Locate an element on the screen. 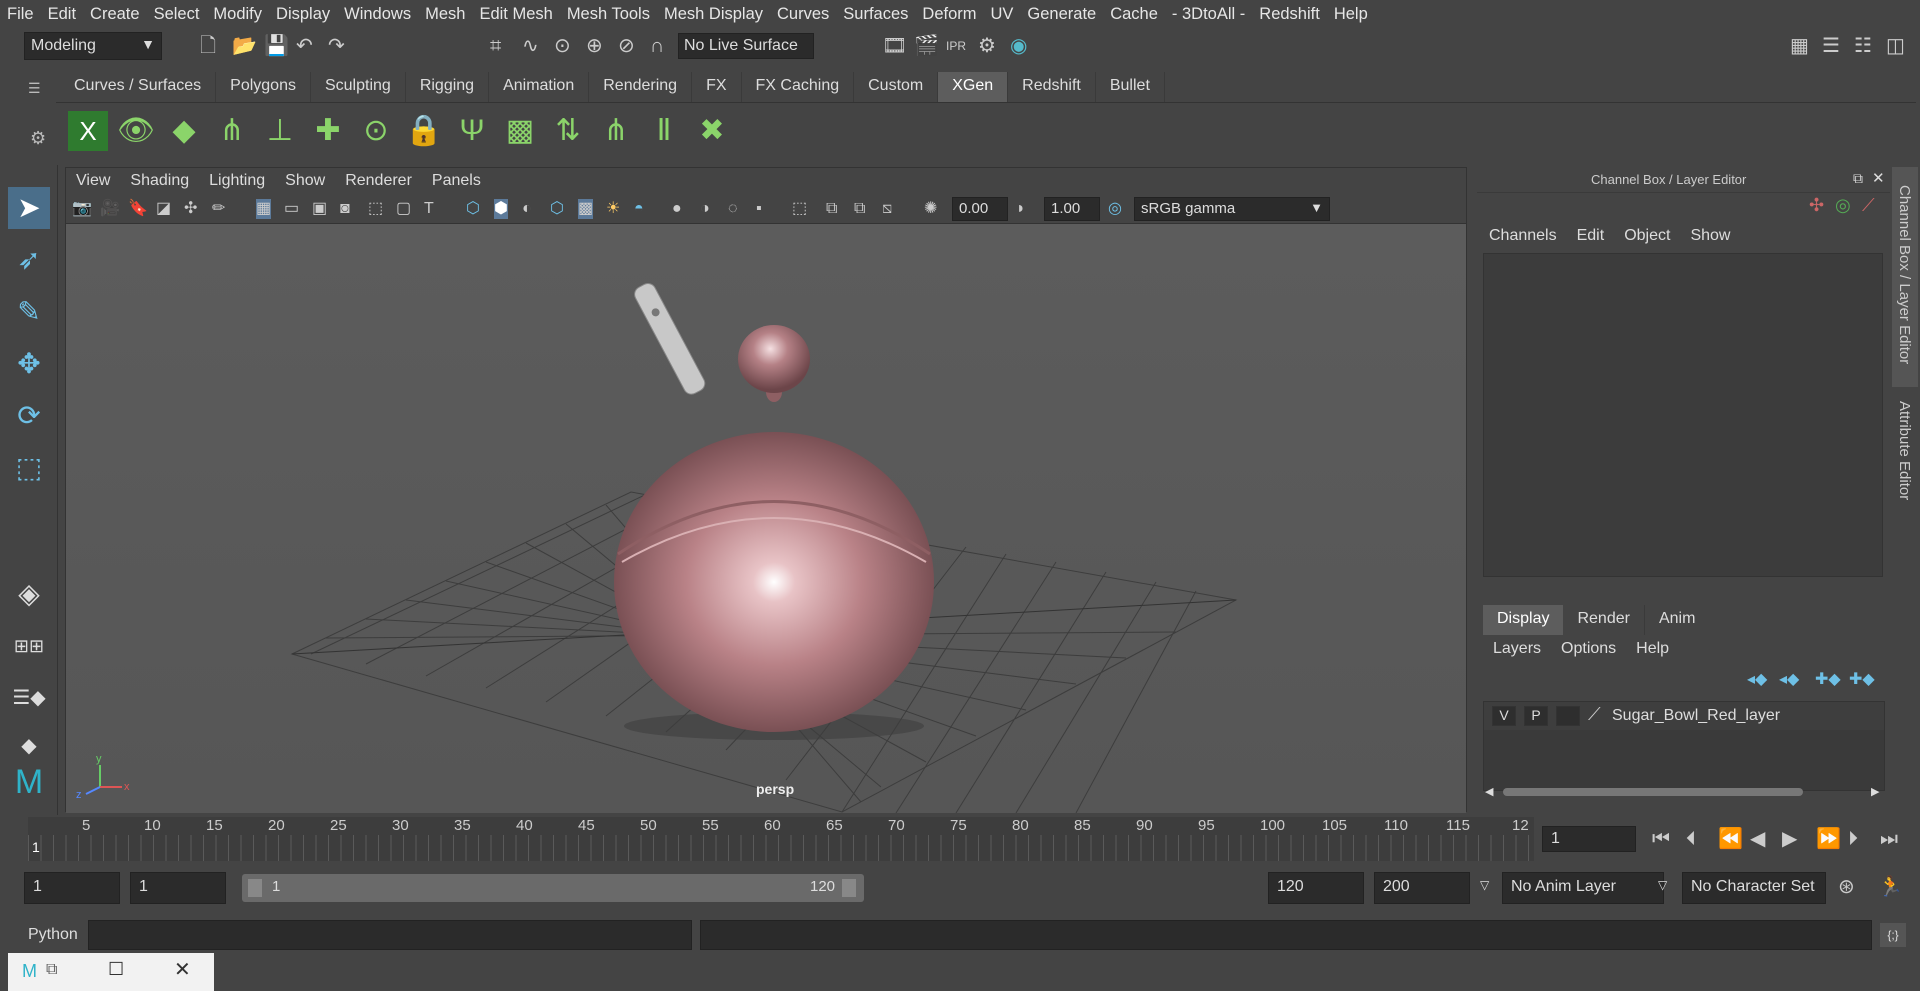  script-editor-icon: {;} is located at coordinates (1893, 935).